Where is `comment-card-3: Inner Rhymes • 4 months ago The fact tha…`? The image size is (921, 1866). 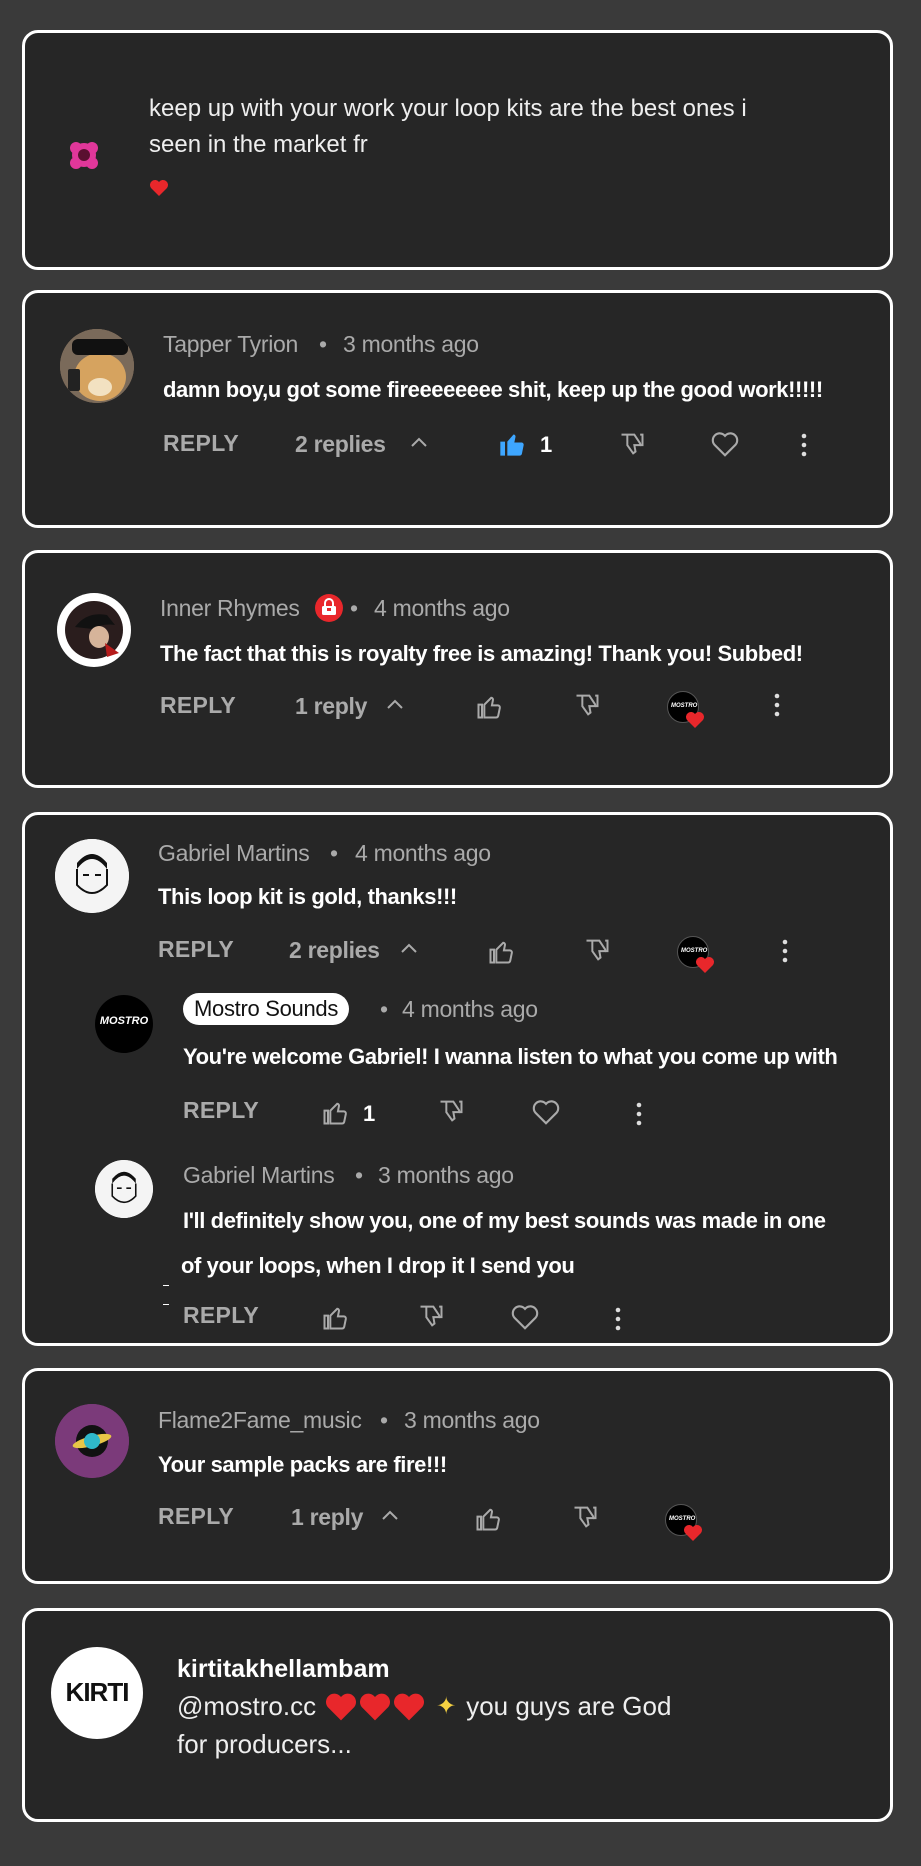
comment-card-3: Inner Rhymes • 4 months ago The fact tha… is located at coordinates (457, 669).